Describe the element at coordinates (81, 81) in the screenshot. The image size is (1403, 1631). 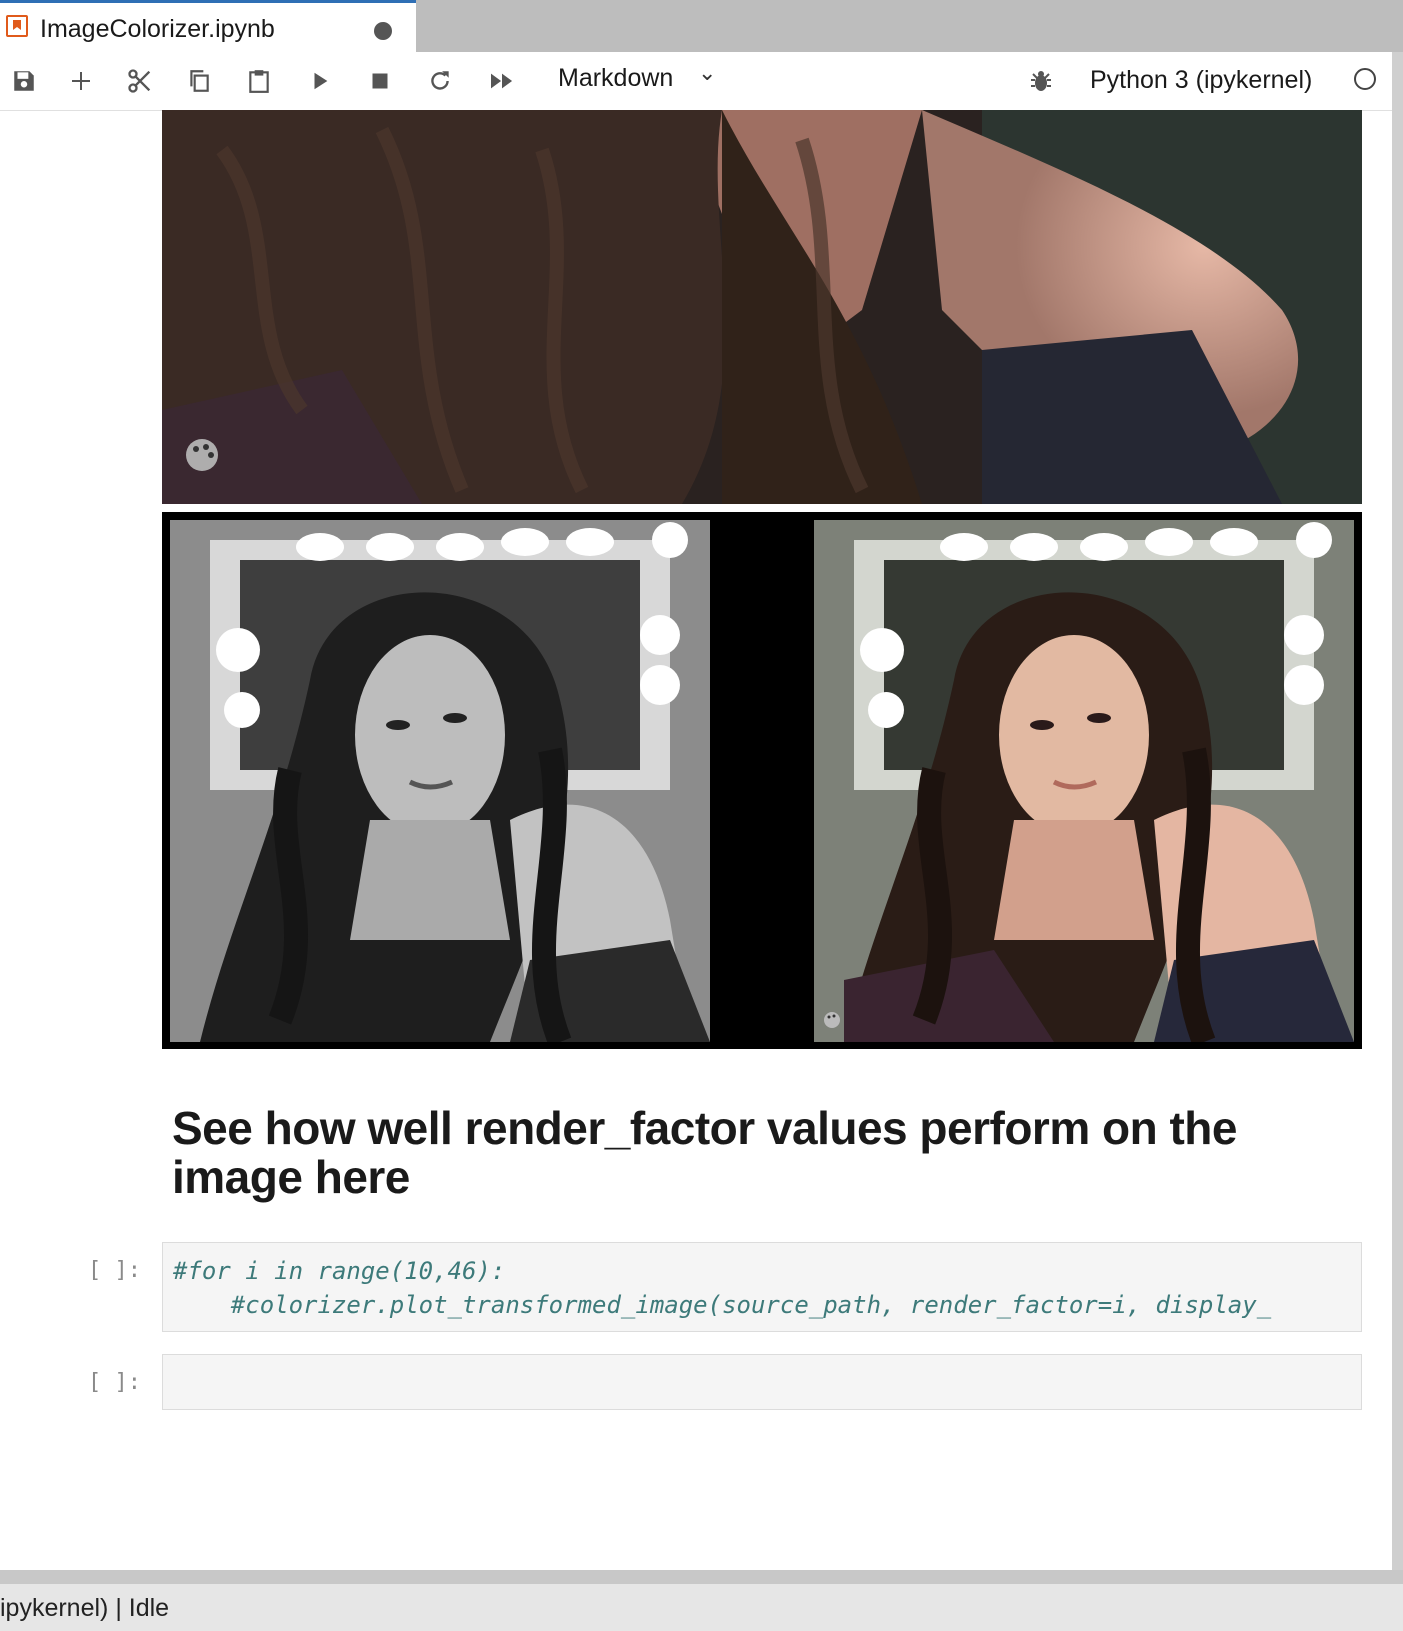
I see `add-cell-icon` at that location.